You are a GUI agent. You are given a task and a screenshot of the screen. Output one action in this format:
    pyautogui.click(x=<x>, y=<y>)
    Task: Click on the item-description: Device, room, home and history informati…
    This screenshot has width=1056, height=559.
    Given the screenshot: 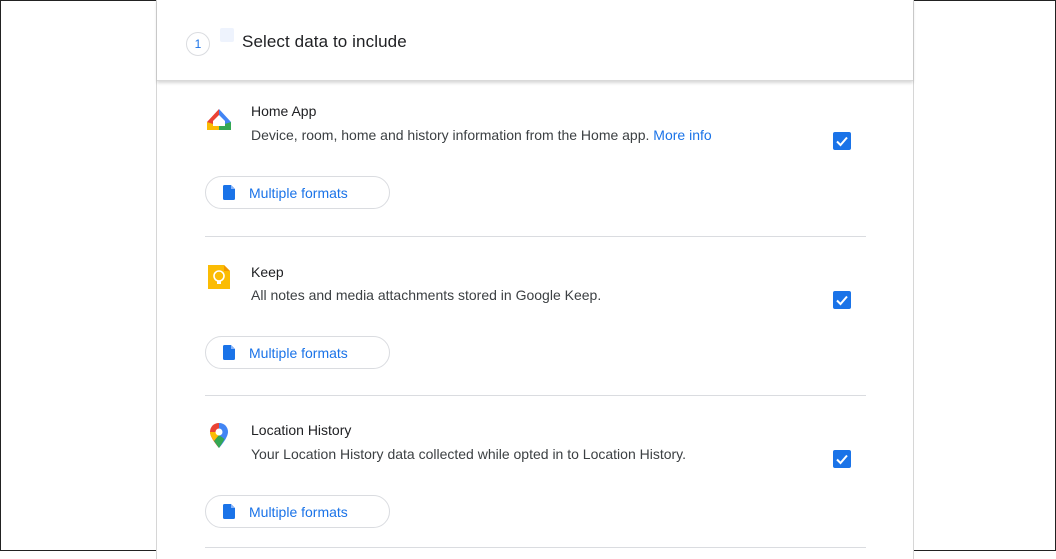 What is the action you would take?
    pyautogui.click(x=481, y=135)
    